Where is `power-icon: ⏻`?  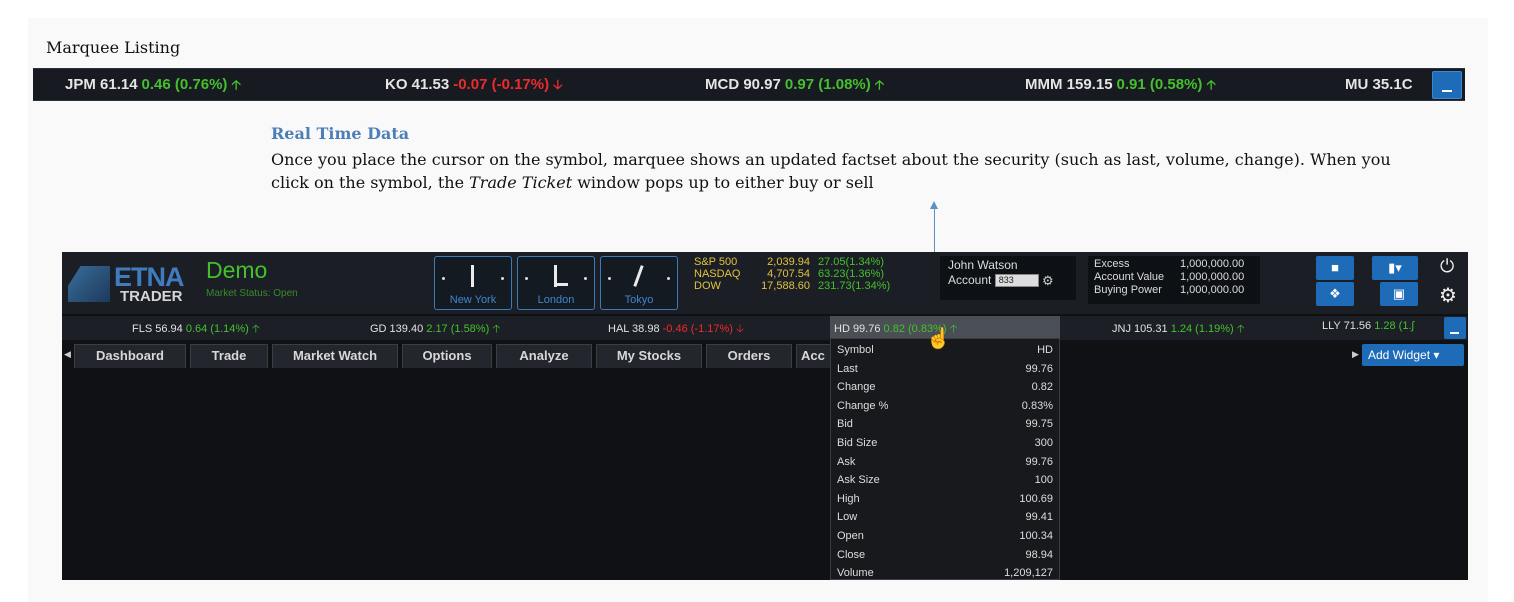
power-icon: ⏻ is located at coordinates (1447, 266).